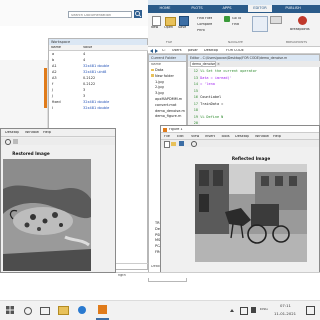 This screenshot has width=320, height=320. I want to click on open-folder-icon, so click(170, 21).